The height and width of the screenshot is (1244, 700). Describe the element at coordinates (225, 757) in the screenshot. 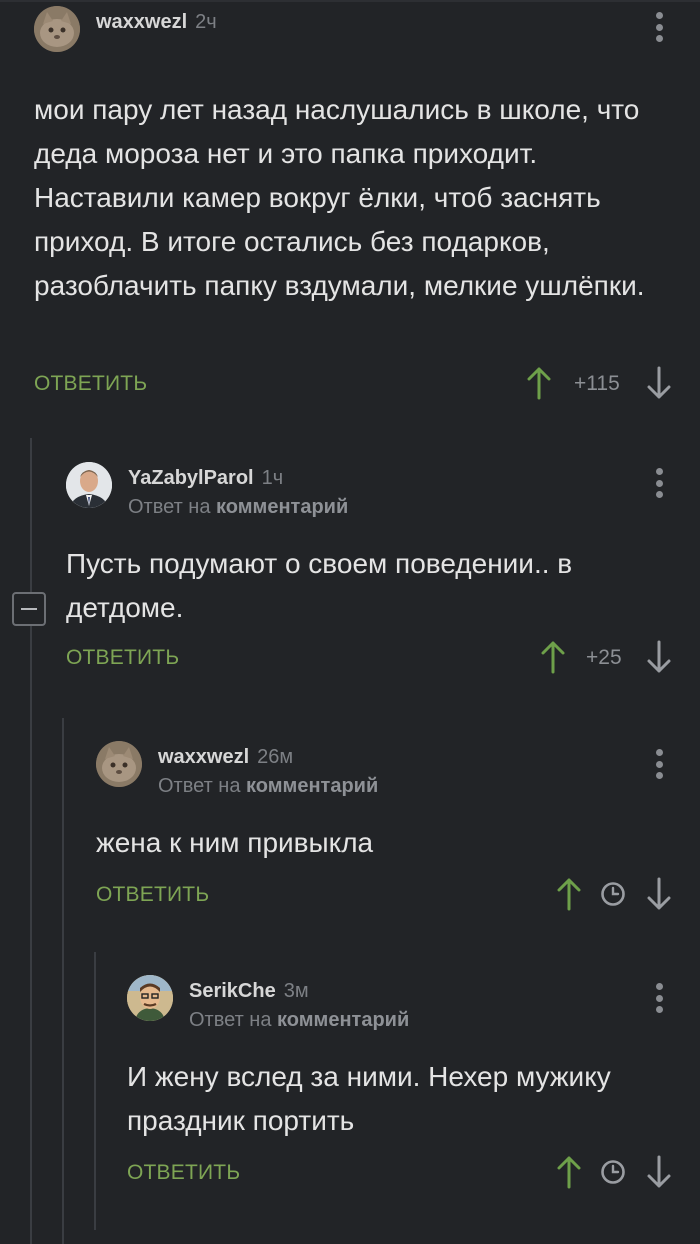

I see `username: waxxwezl 26м` at that location.